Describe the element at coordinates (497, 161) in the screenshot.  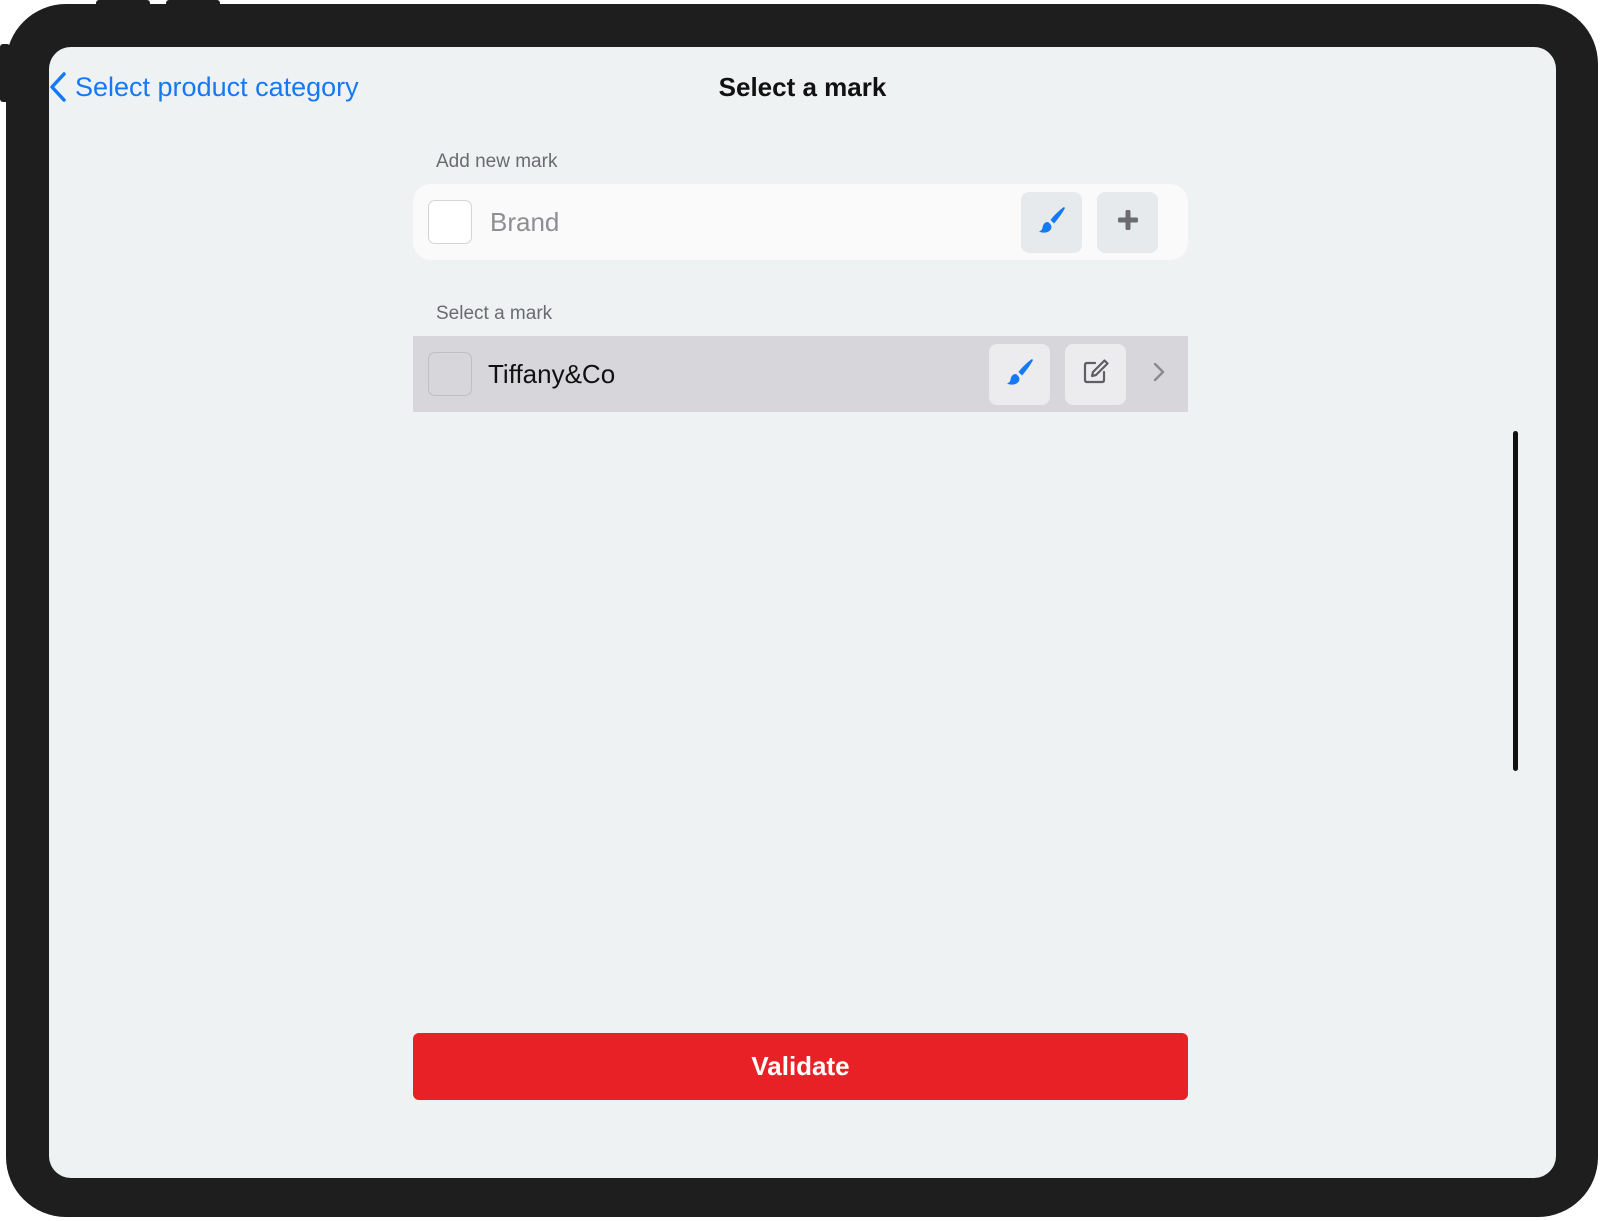
I see `add-mark-section-label: Add new mark` at that location.